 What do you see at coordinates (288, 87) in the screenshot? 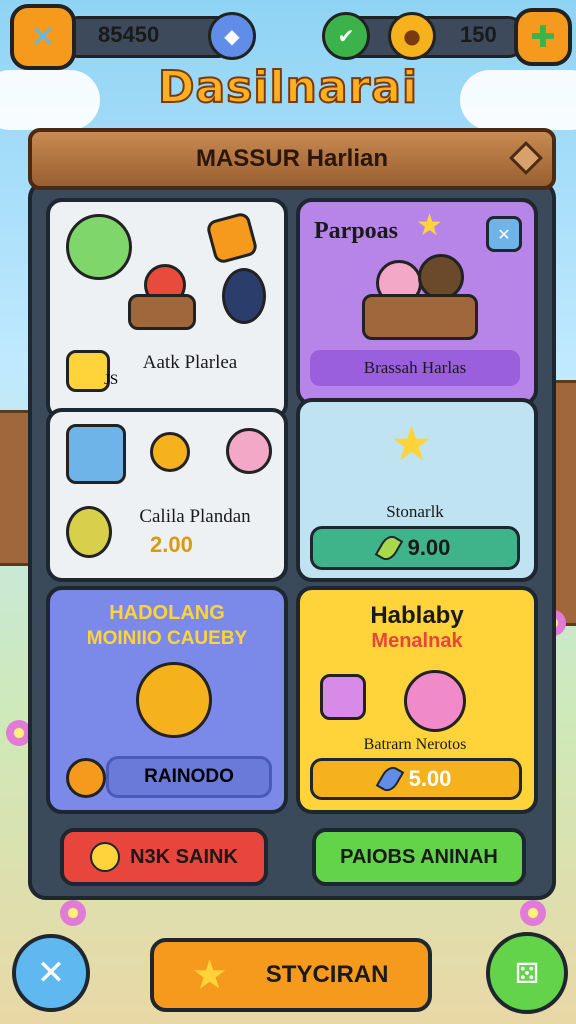
I see `game-title: Dasilnarai` at bounding box center [288, 87].